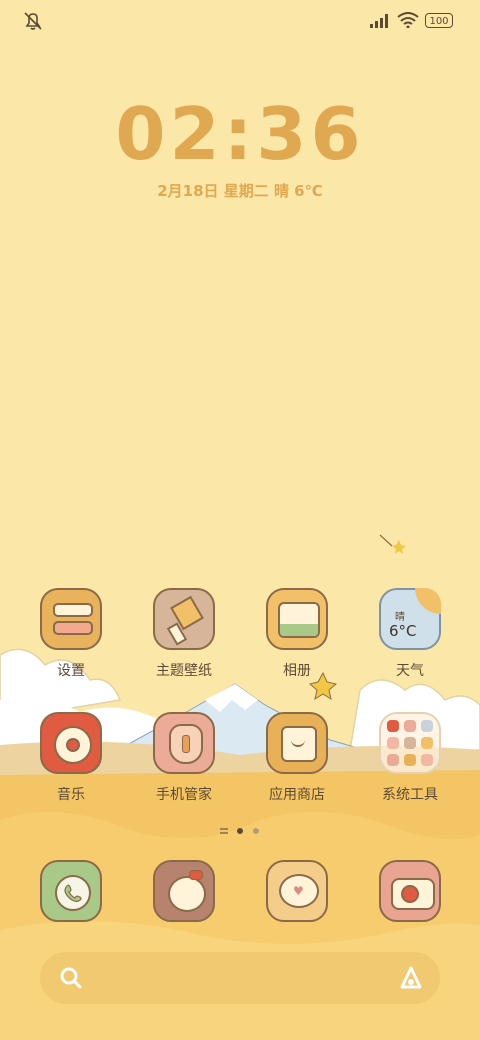 The image size is (480, 1040). Describe the element at coordinates (71, 619) in the screenshot. I see `settings-icon` at that location.